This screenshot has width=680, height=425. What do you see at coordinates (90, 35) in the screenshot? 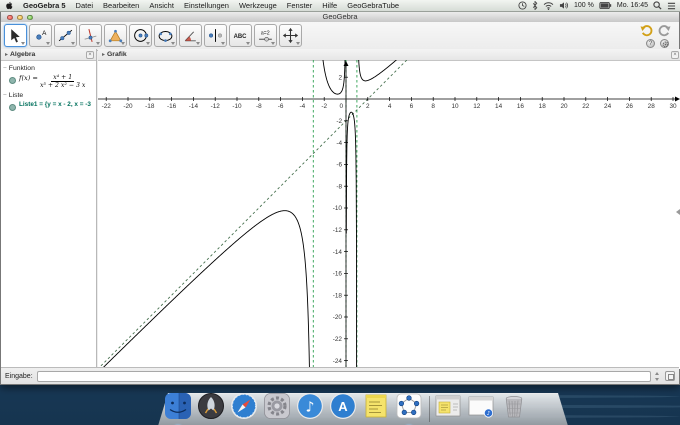
I see `tool-perpendicular-line-button` at bounding box center [90, 35].